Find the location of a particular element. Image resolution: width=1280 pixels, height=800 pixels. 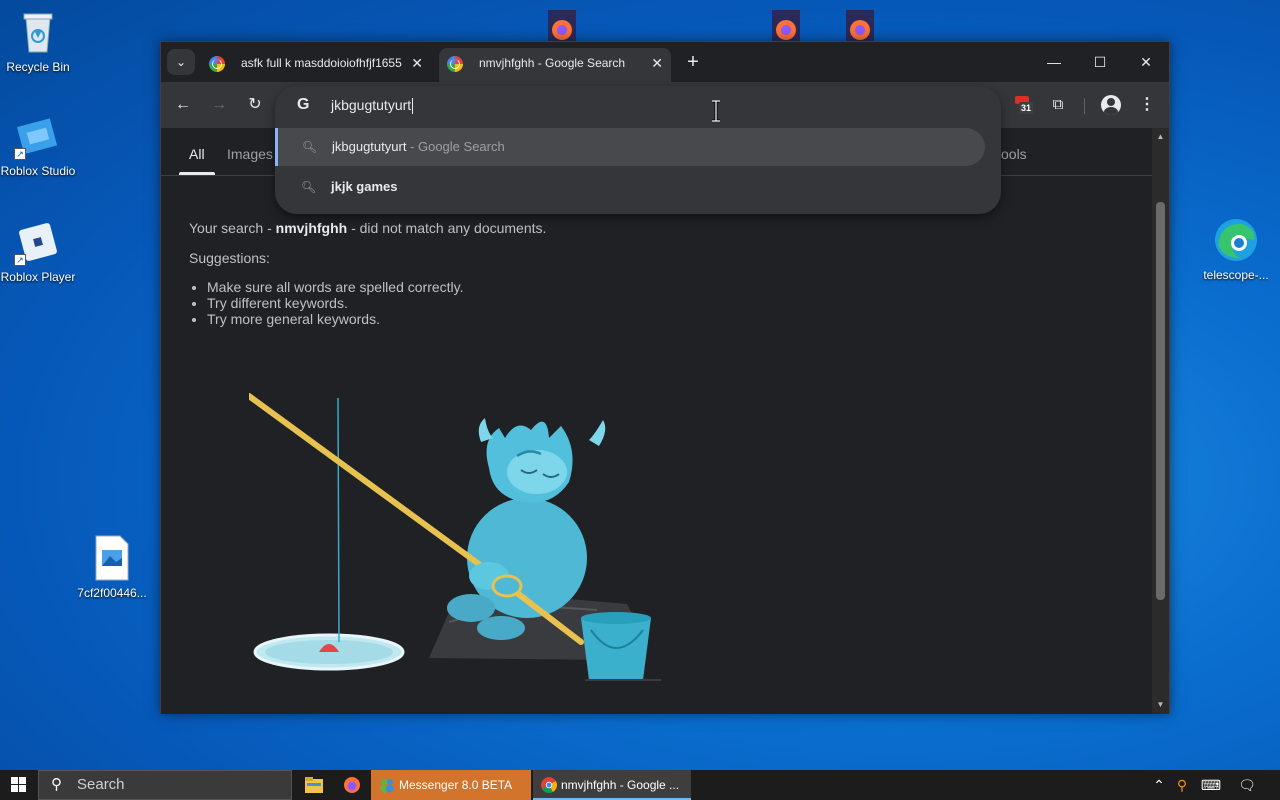

forward-button: → is located at coordinates (219, 105).